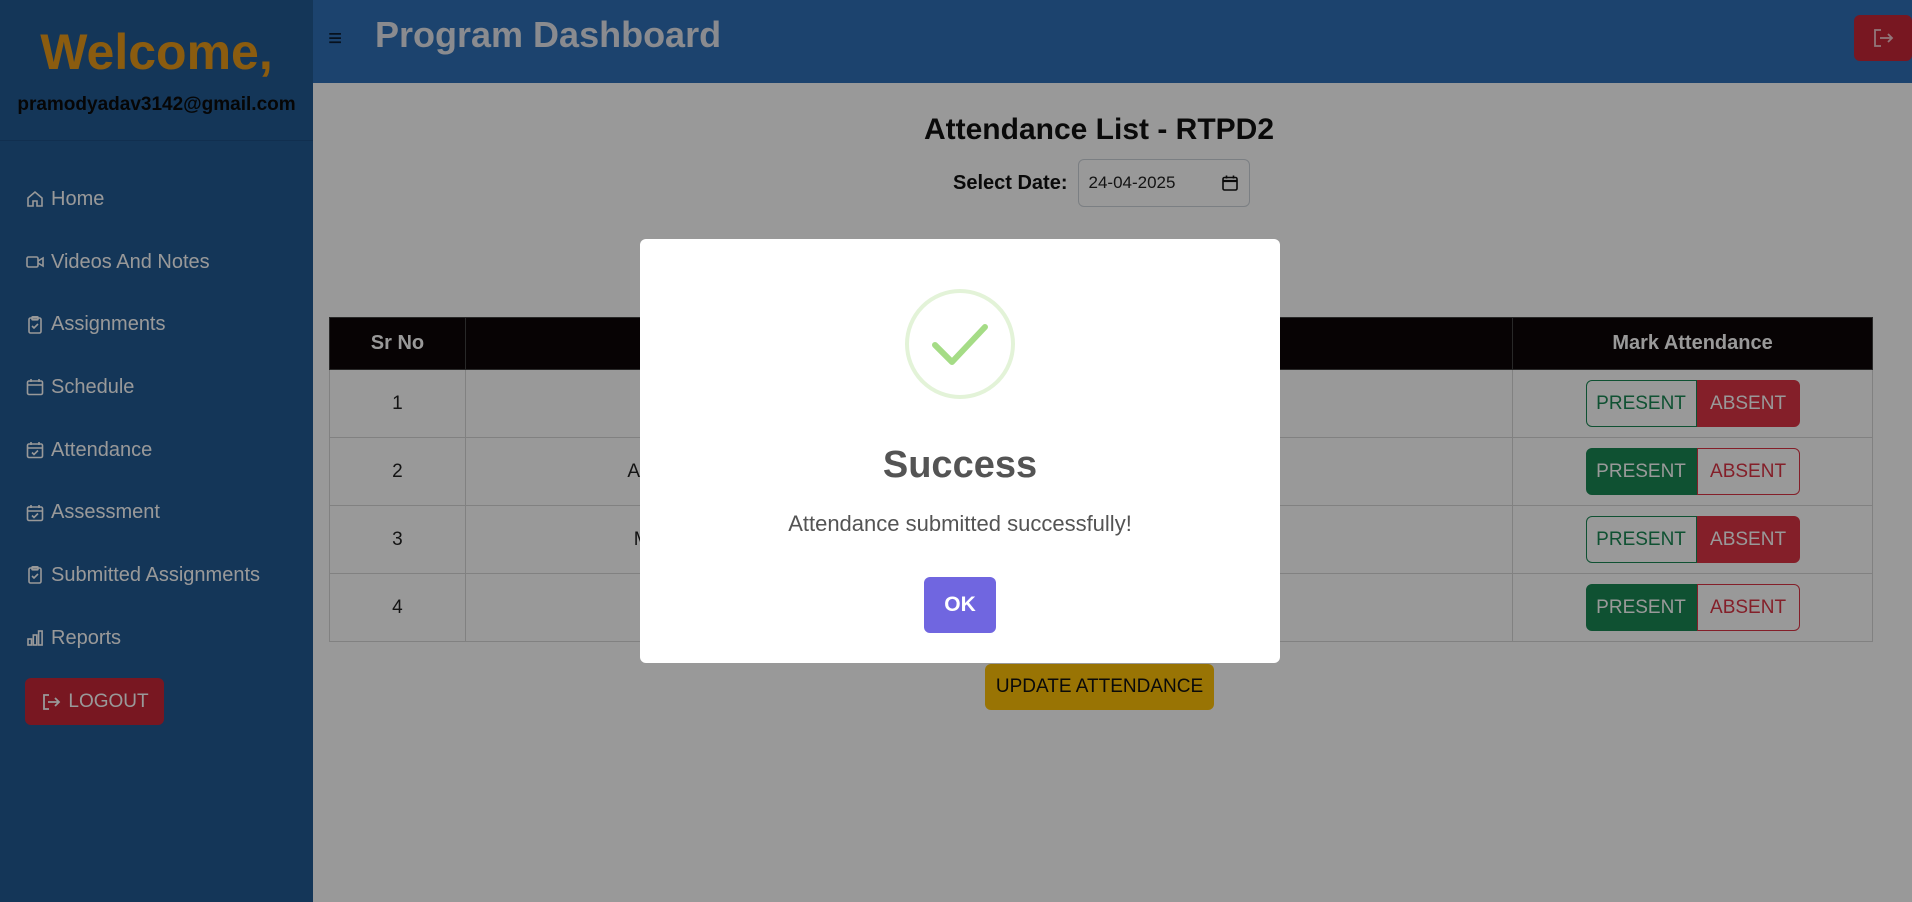 This screenshot has height=902, width=1912. Describe the element at coordinates (960, 523) in the screenshot. I see `dialog-message: Attendance submitted successfully!` at that location.